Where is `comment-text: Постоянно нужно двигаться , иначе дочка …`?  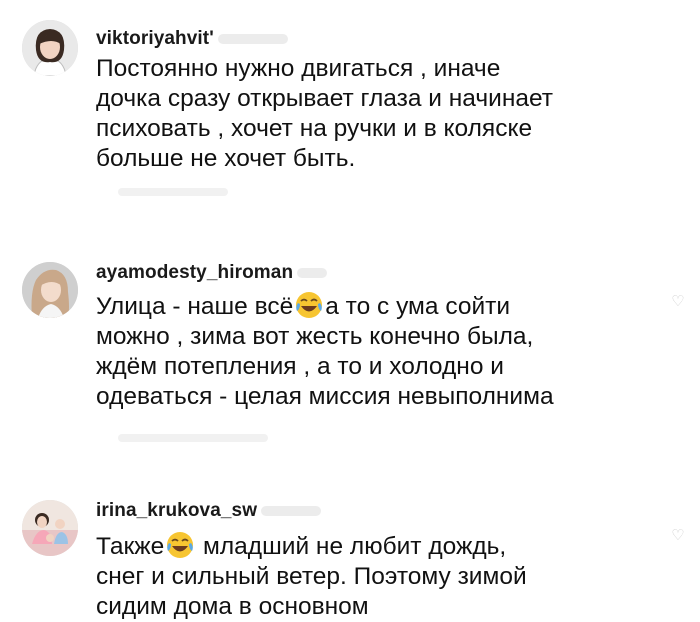
comment-text: Постоянно нужно двигаться , иначе дочка … is located at coordinates (325, 113).